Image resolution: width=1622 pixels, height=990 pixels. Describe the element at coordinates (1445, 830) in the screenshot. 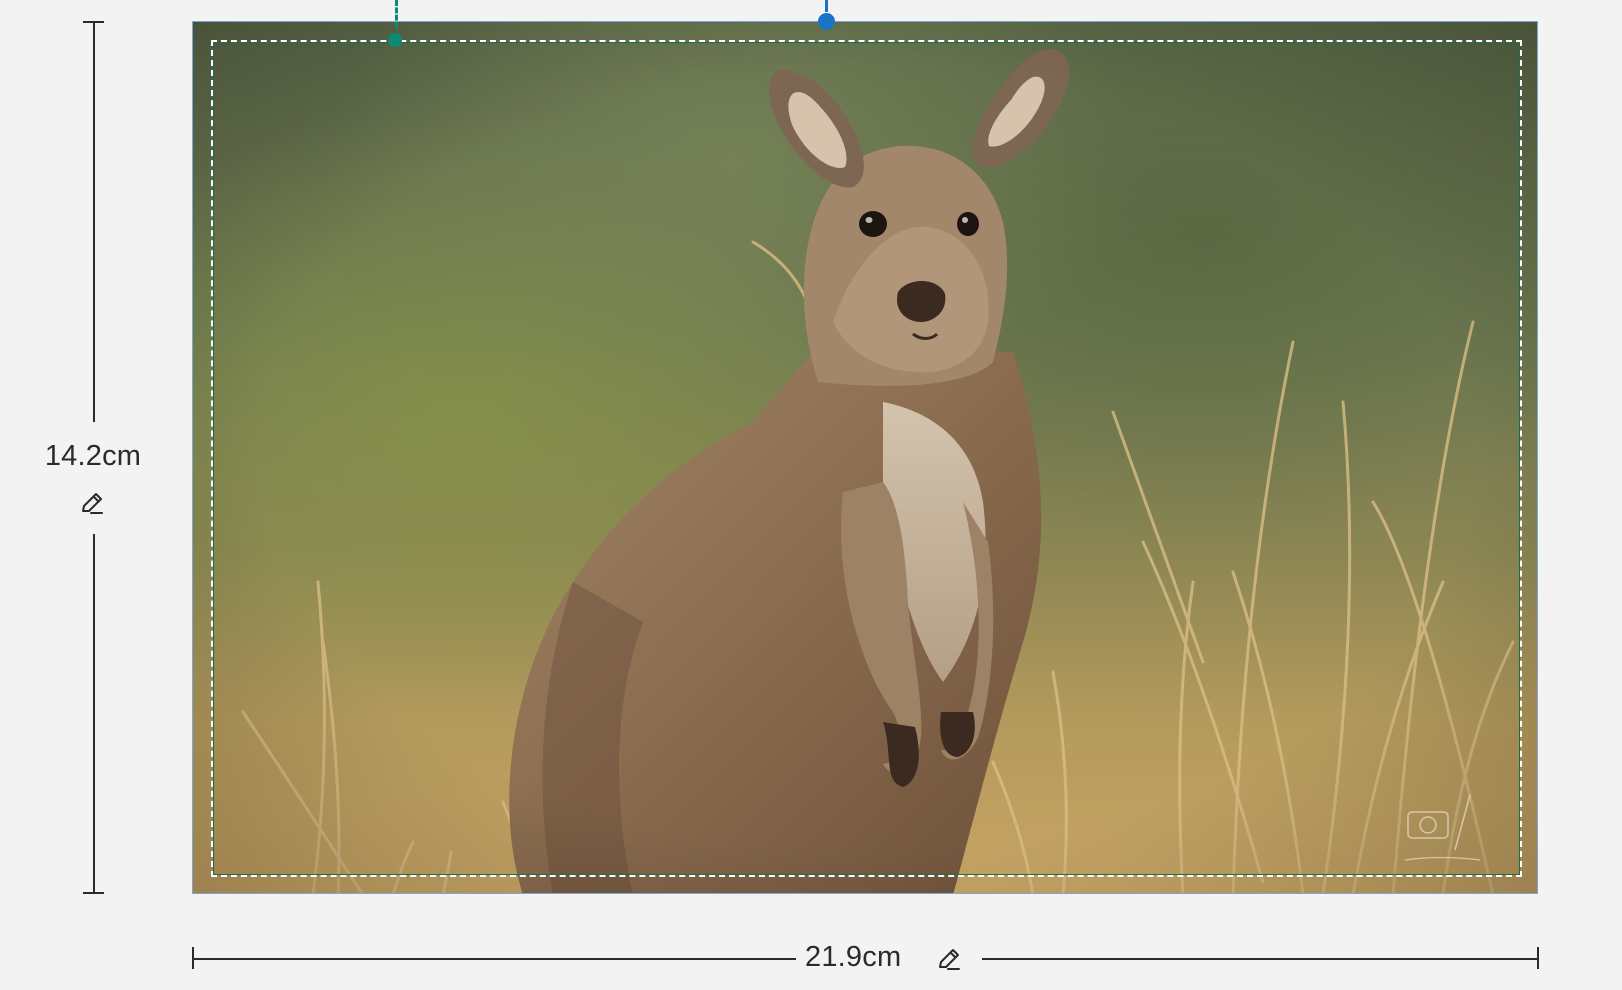

I see `camera-logo-watermark` at that location.